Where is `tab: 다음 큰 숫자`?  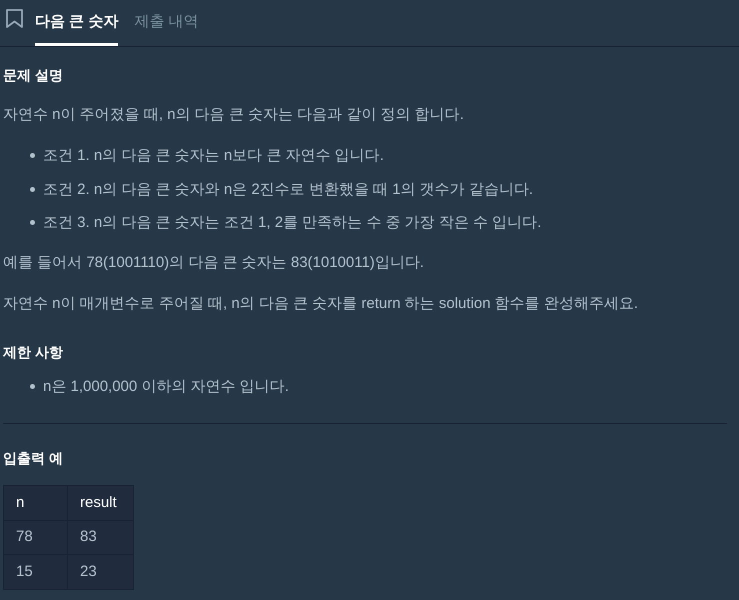 tab: 다음 큰 숫자 is located at coordinates (76, 23).